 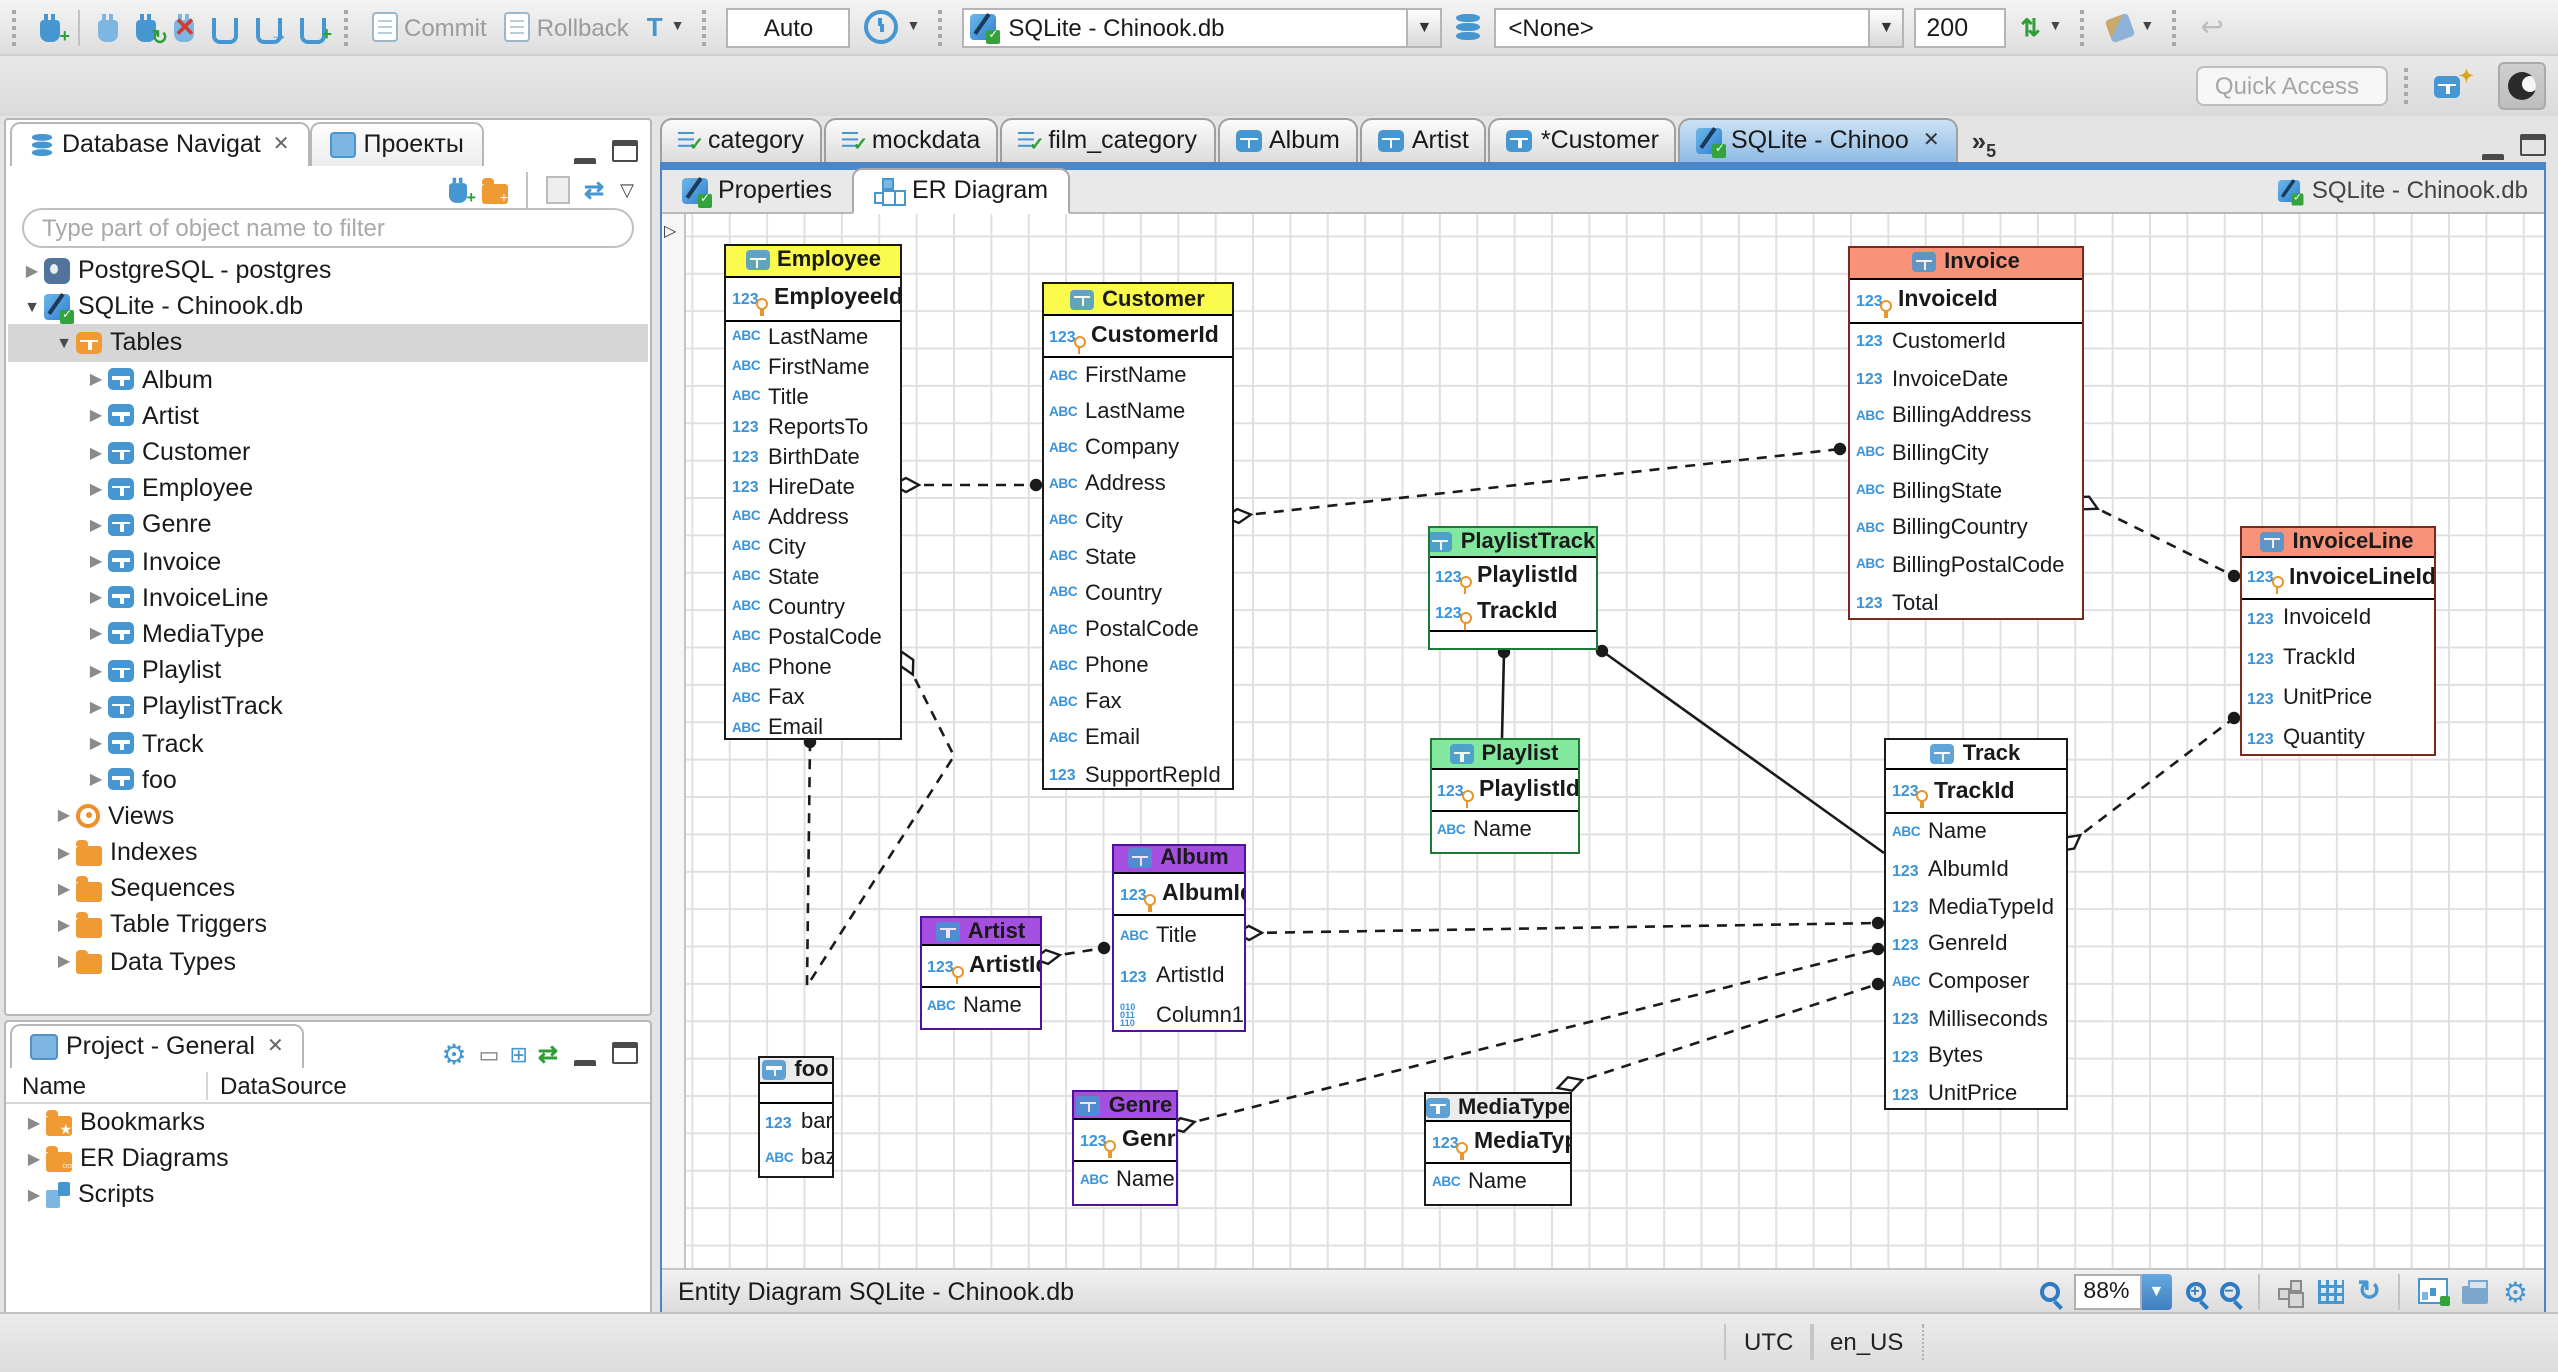 What do you see at coordinates (813, 487) in the screenshot?
I see `column-hiredate: 123 HireDate` at bounding box center [813, 487].